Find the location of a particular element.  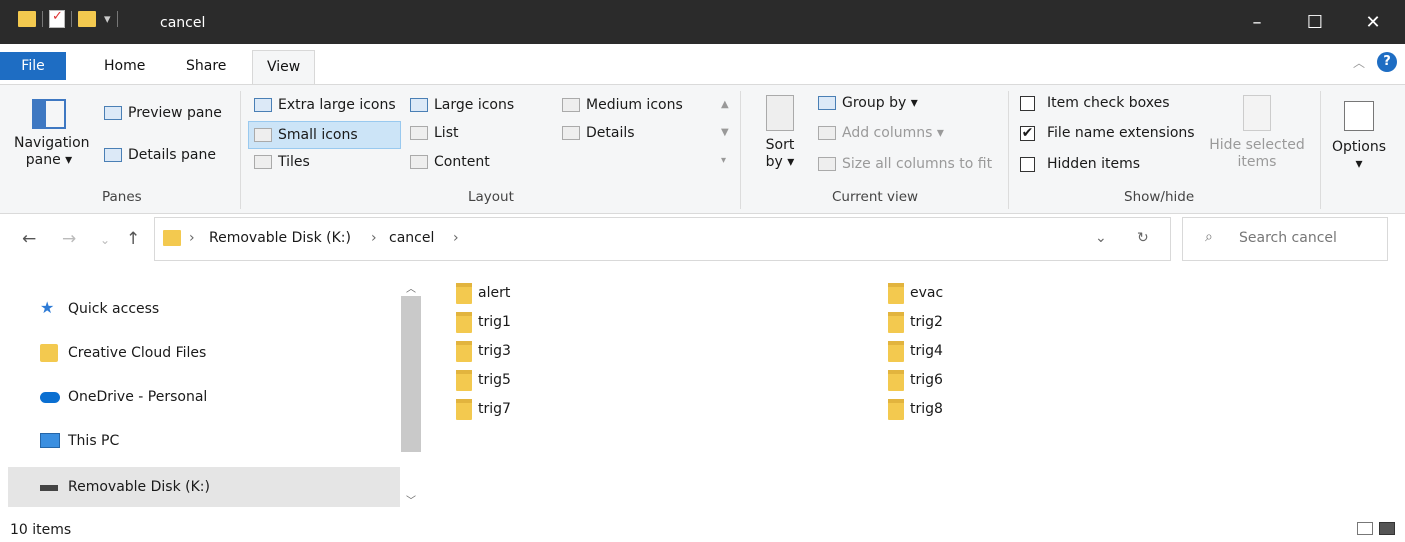

folder-name: trig5 is located at coordinates (494, 380).